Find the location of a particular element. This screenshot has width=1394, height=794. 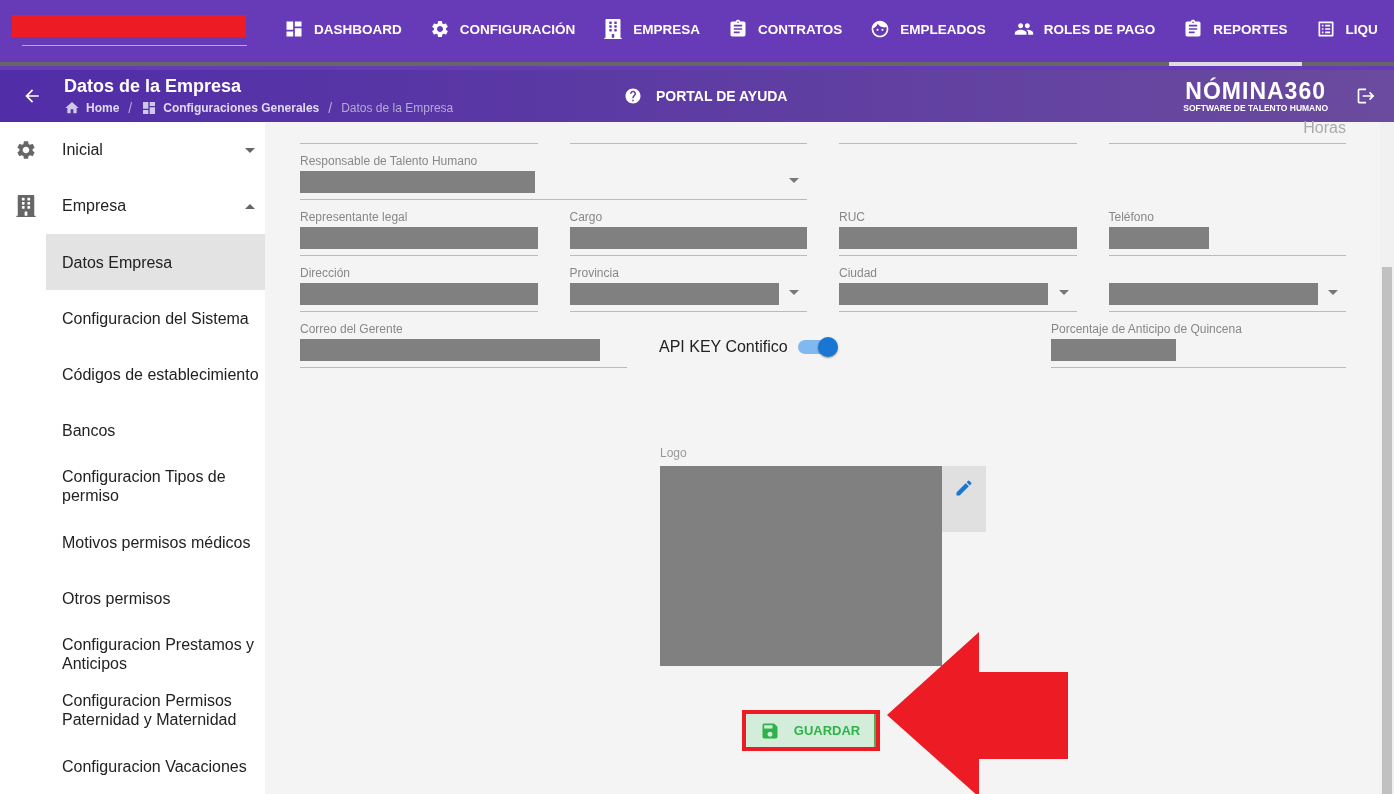

breadcrumb-link: Configuraciones Generales is located at coordinates (241, 108).